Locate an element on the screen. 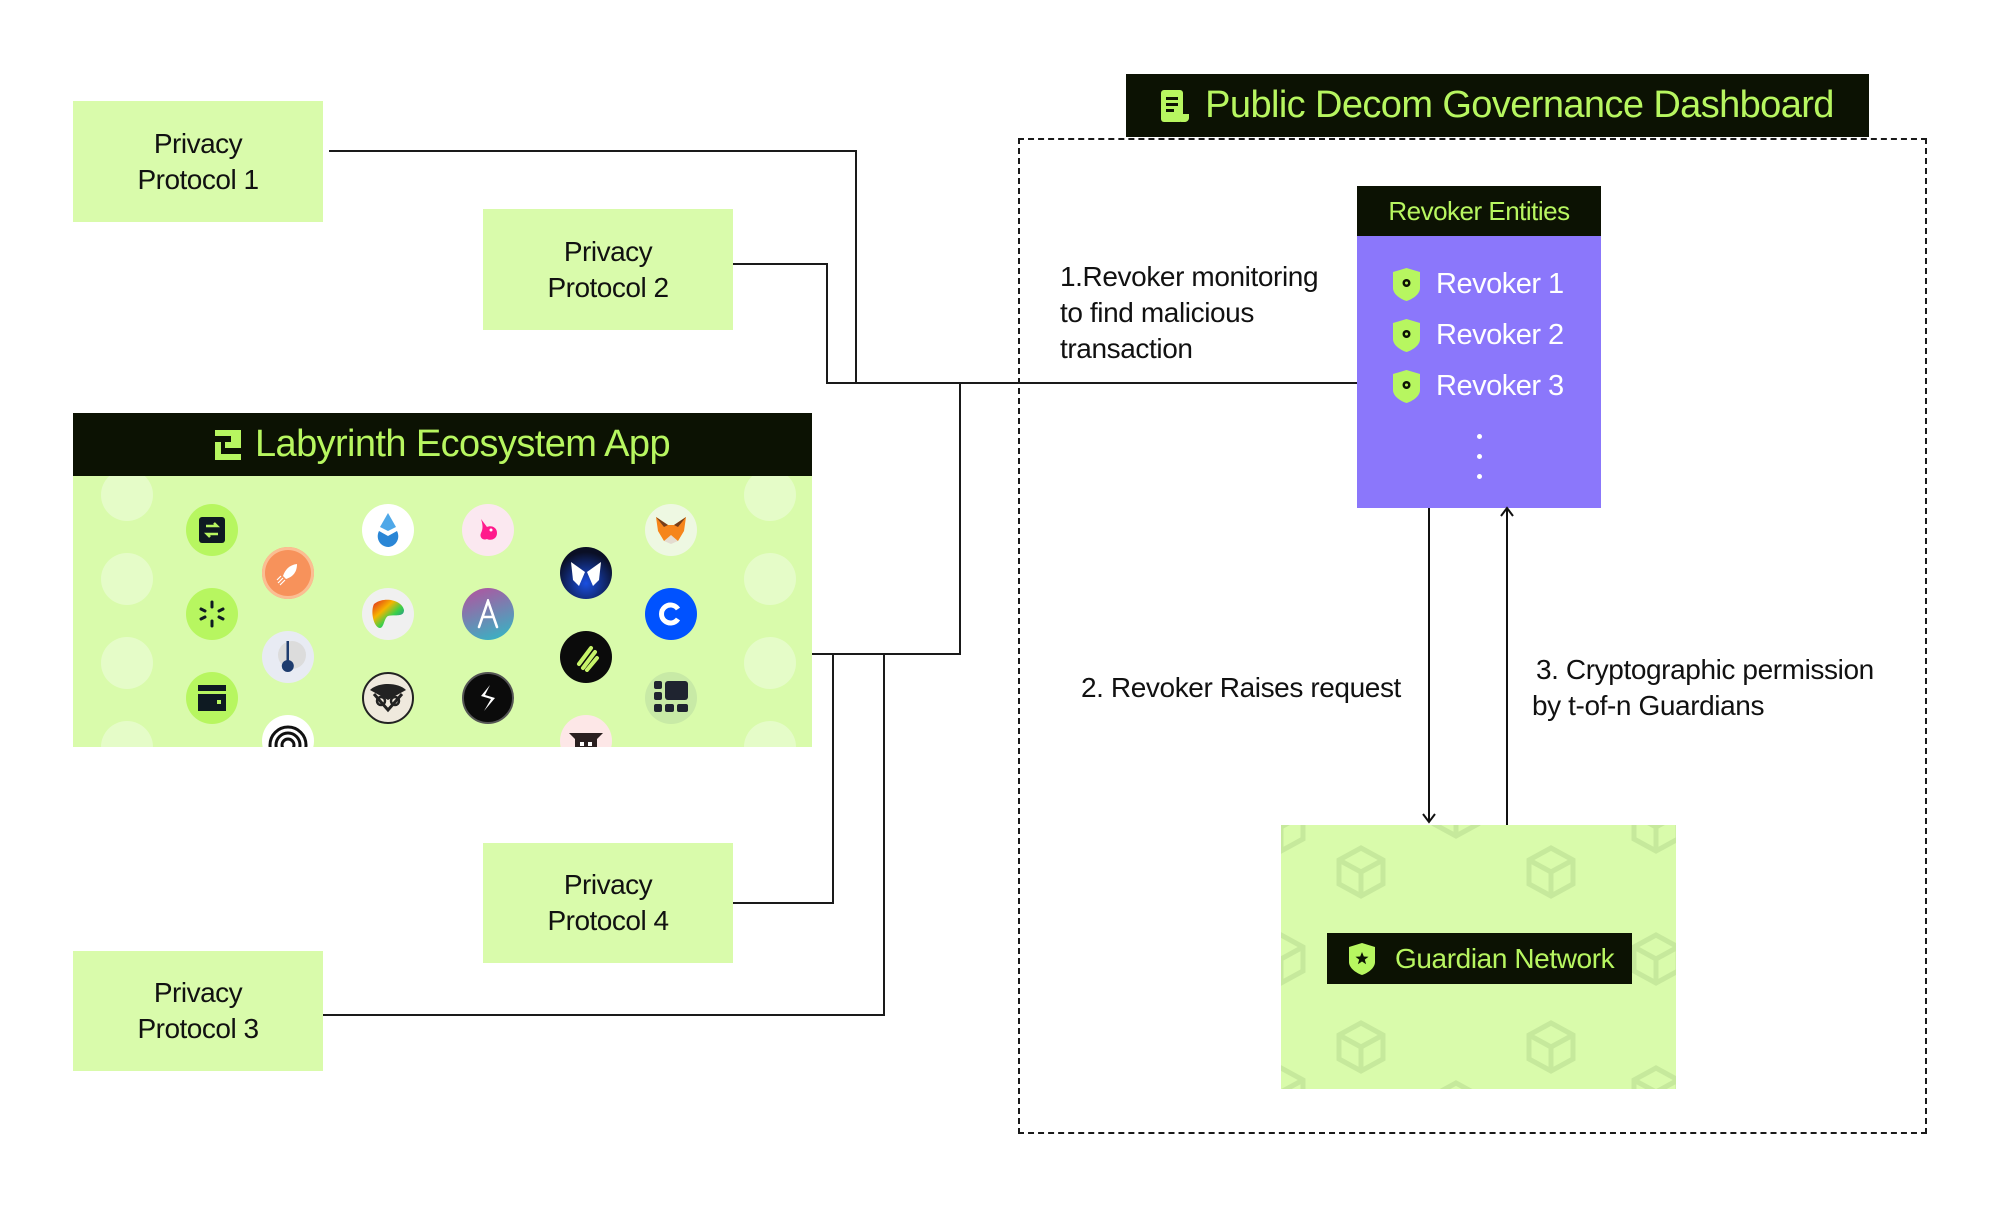  step2-label: 2. Revoker Raises request is located at coordinates (1241, 687).